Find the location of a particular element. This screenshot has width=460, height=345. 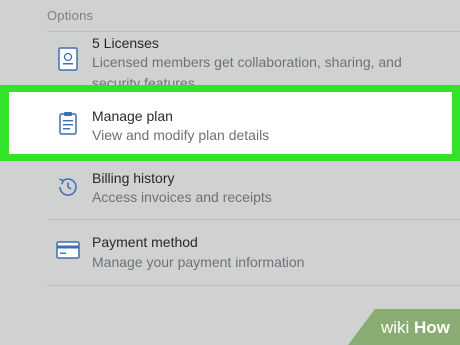

wikihow-watermark: wiki How is located at coordinates (404, 327).